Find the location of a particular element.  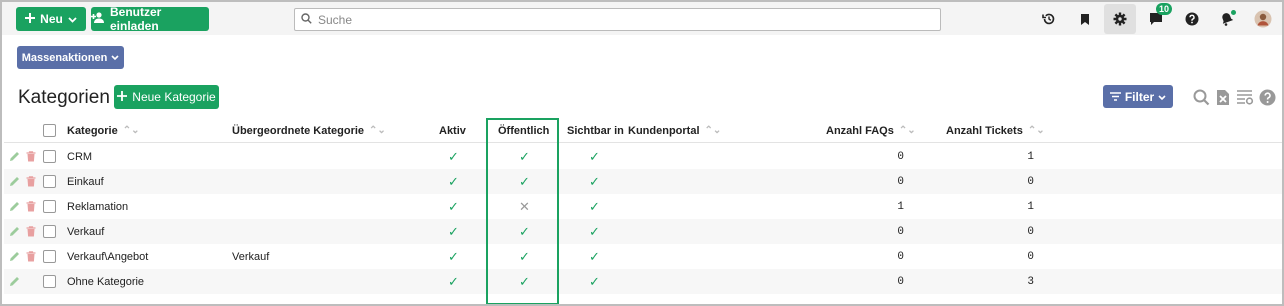

filter-button: Filter is located at coordinates (1138, 96).